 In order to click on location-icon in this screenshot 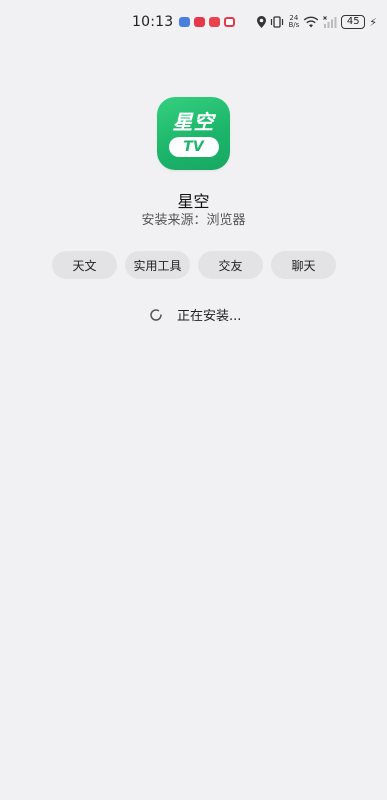, I will do `click(262, 22)`.